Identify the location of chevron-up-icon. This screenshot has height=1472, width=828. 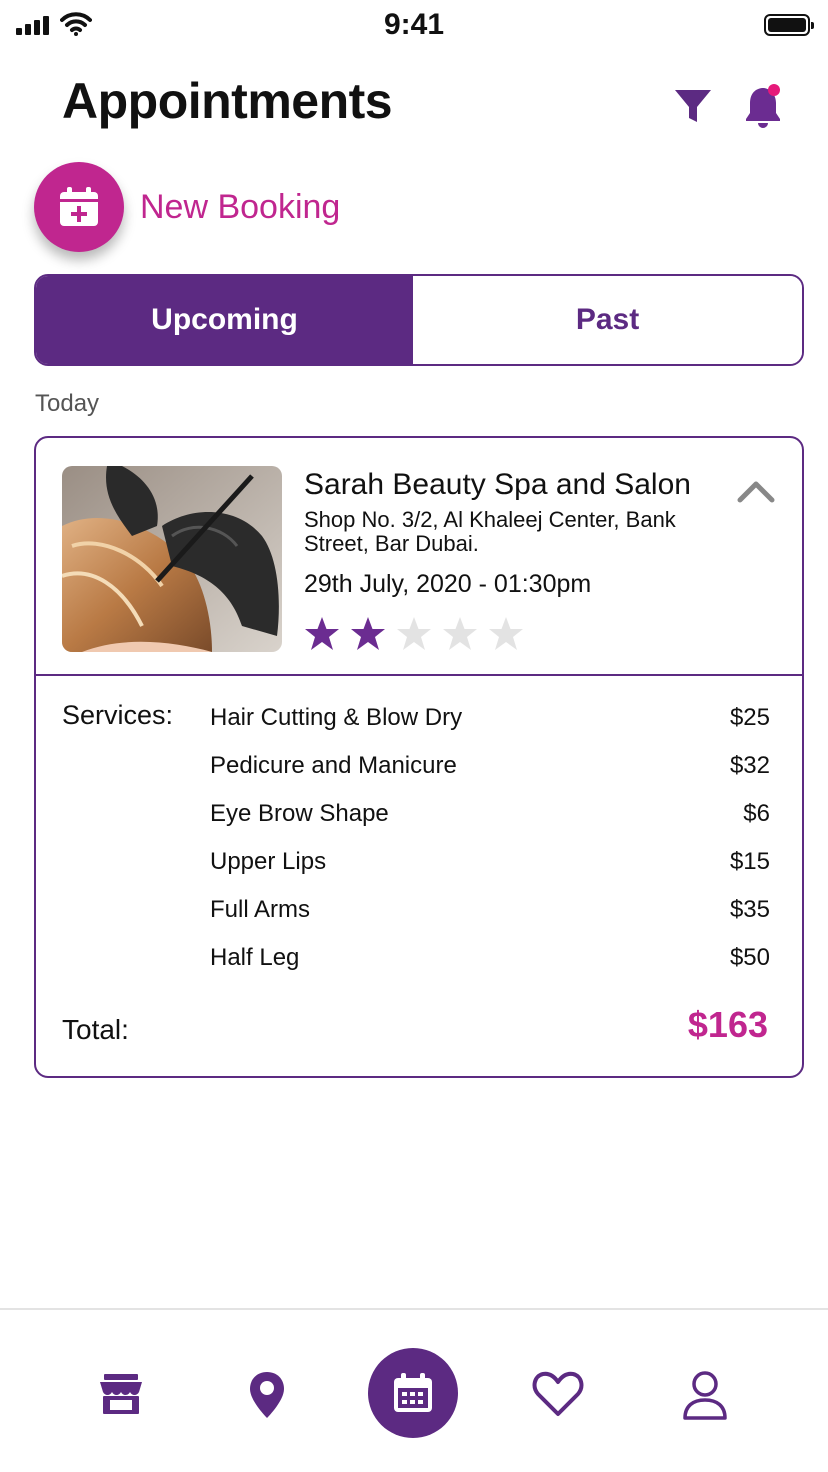
(756, 491).